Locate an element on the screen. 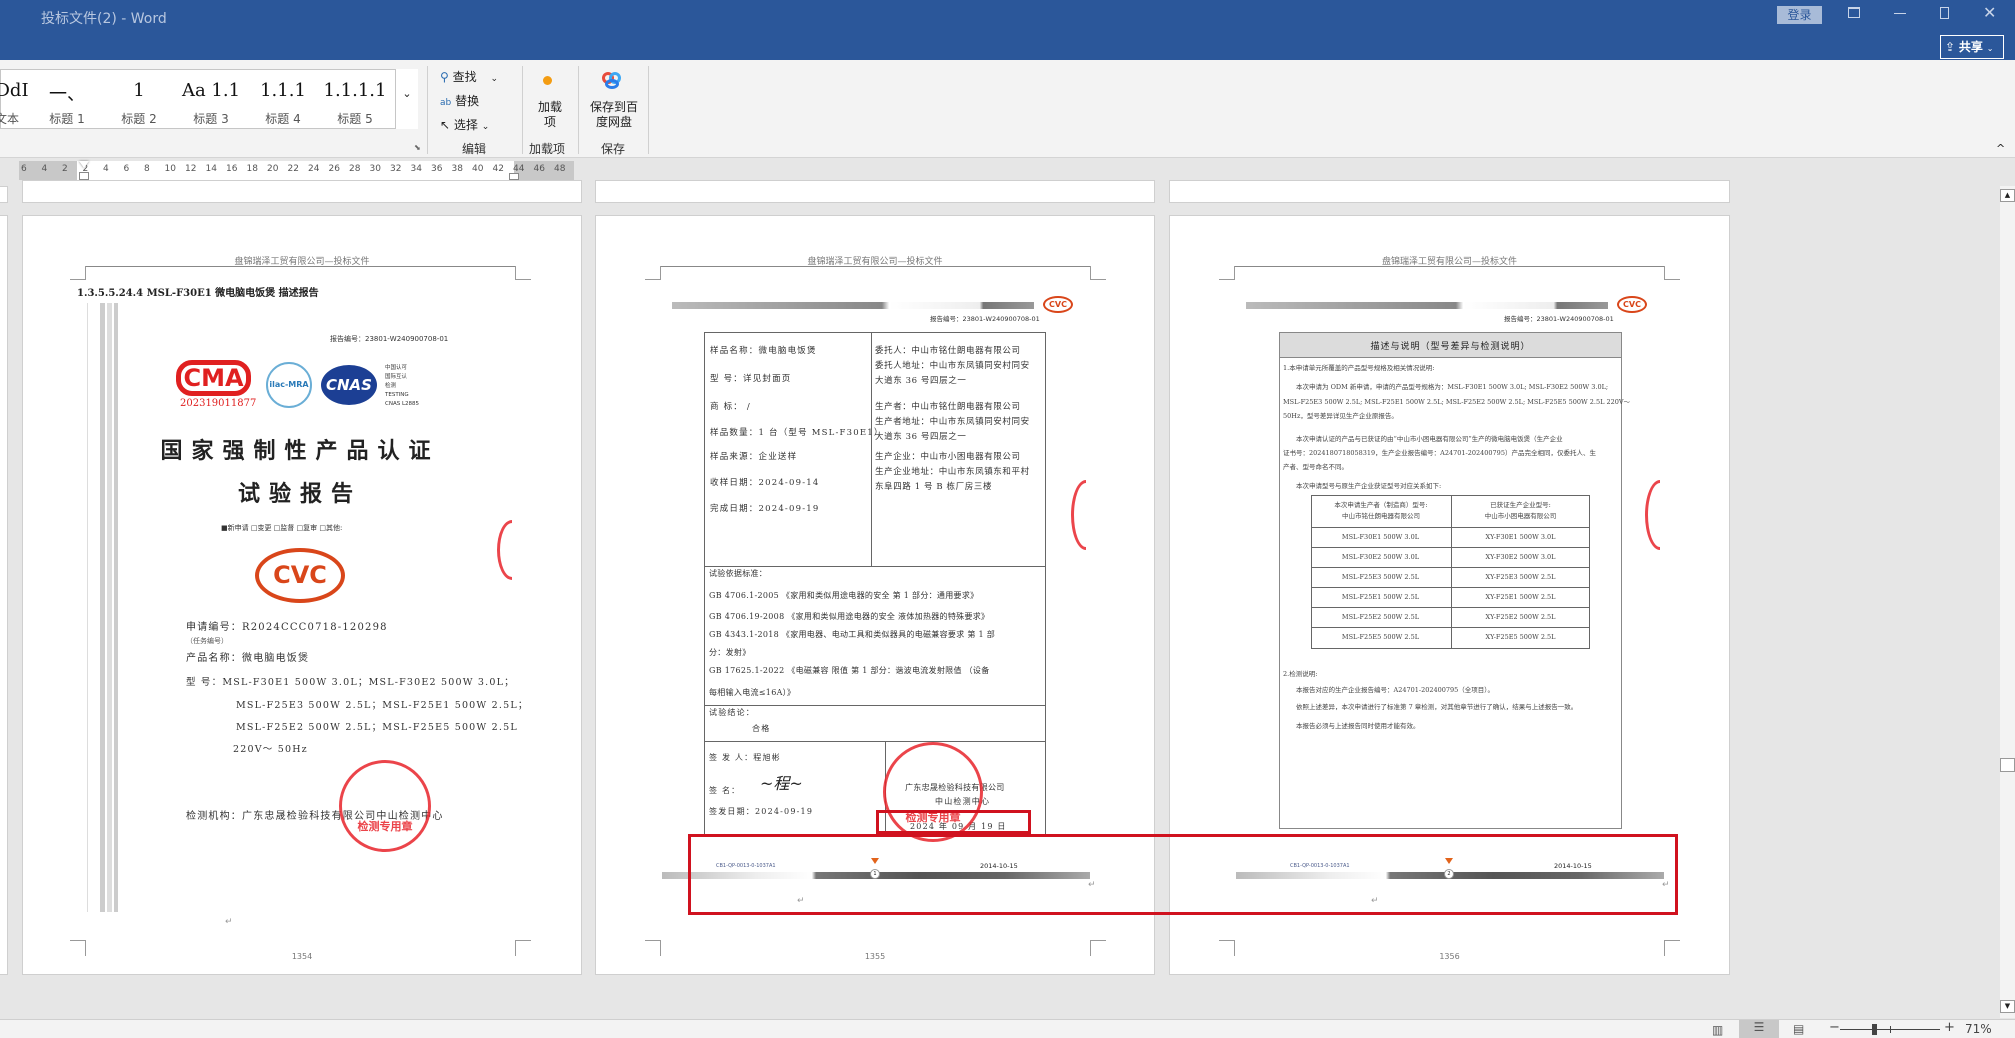 The image size is (2015, 1038). style-preview: 一、 is located at coordinates (67, 94).